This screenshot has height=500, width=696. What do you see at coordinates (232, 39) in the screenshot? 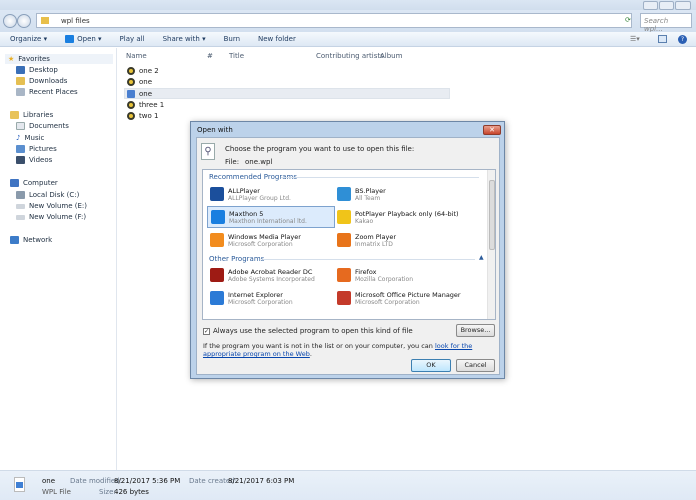
I see `burn-button: Burn` at bounding box center [232, 39].